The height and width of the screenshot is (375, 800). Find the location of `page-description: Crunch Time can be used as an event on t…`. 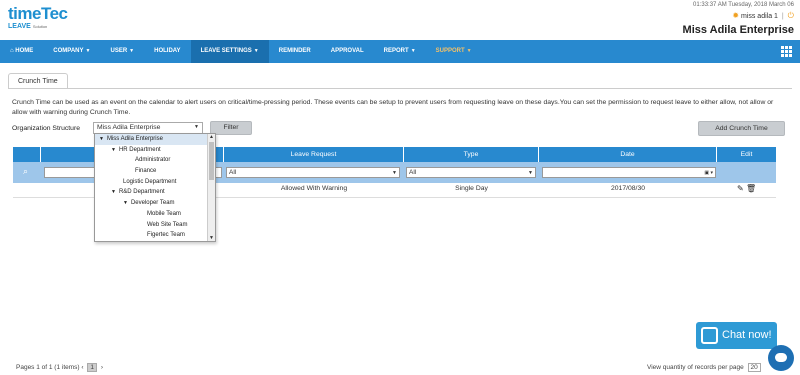

page-description: Crunch Time can be used as an event on t… is located at coordinates (393, 107).